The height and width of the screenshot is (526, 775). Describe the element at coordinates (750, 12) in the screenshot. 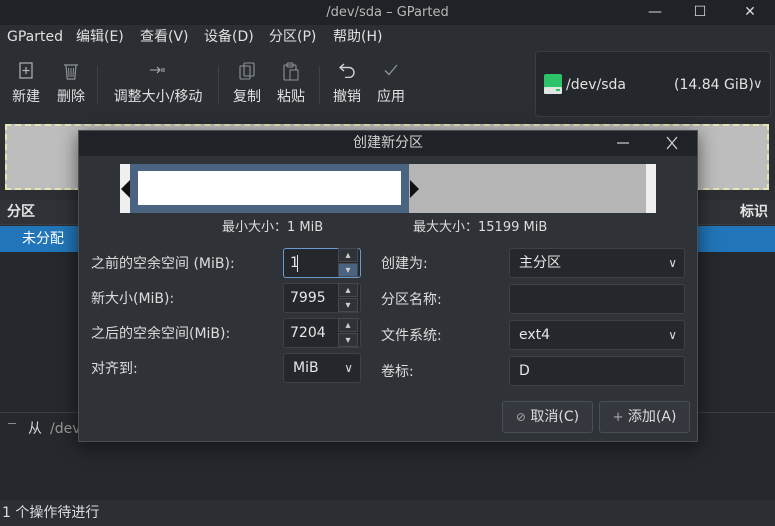

I see `close-button: ✕` at that location.